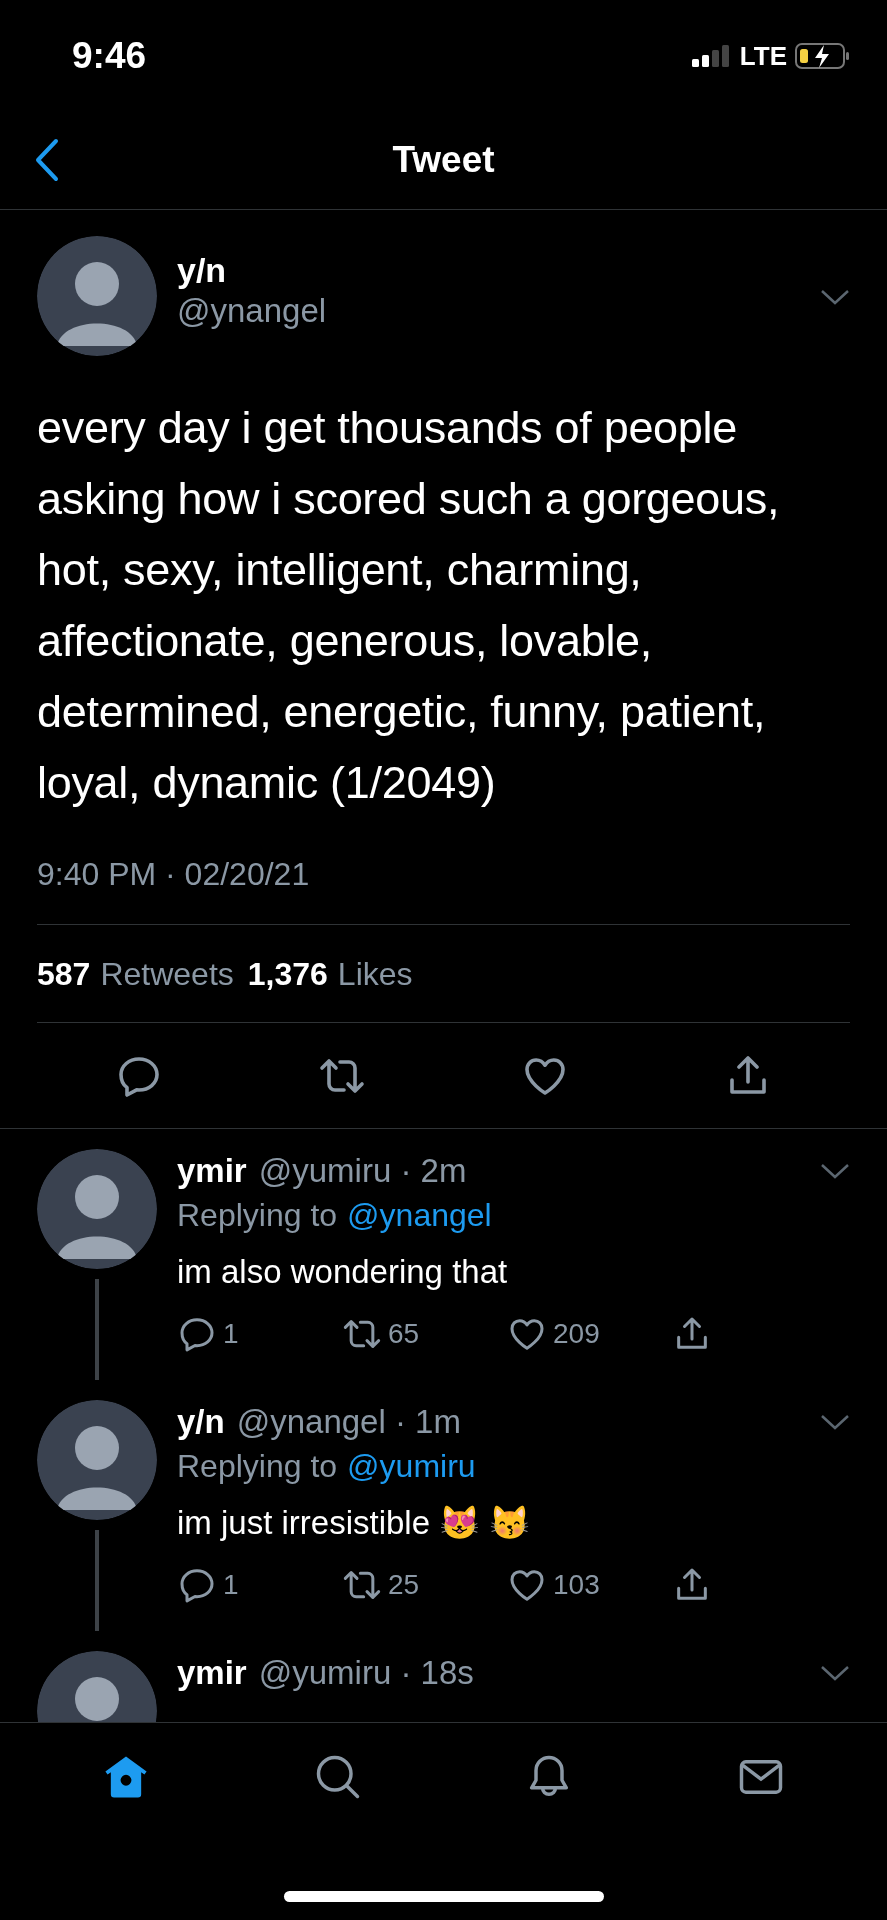 The image size is (887, 1920). What do you see at coordinates (343, 1272) in the screenshot?
I see `reply-text: im also wondering that` at bounding box center [343, 1272].